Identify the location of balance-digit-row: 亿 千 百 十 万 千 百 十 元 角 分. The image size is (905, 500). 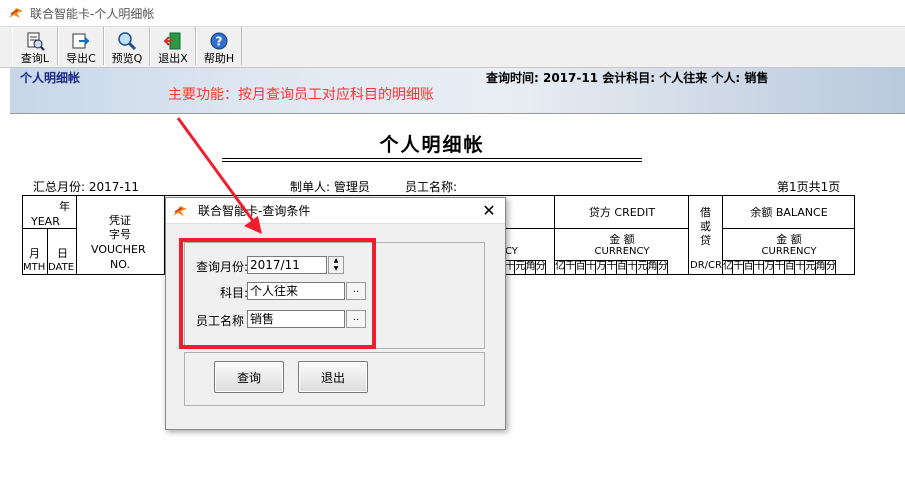
(780, 267).